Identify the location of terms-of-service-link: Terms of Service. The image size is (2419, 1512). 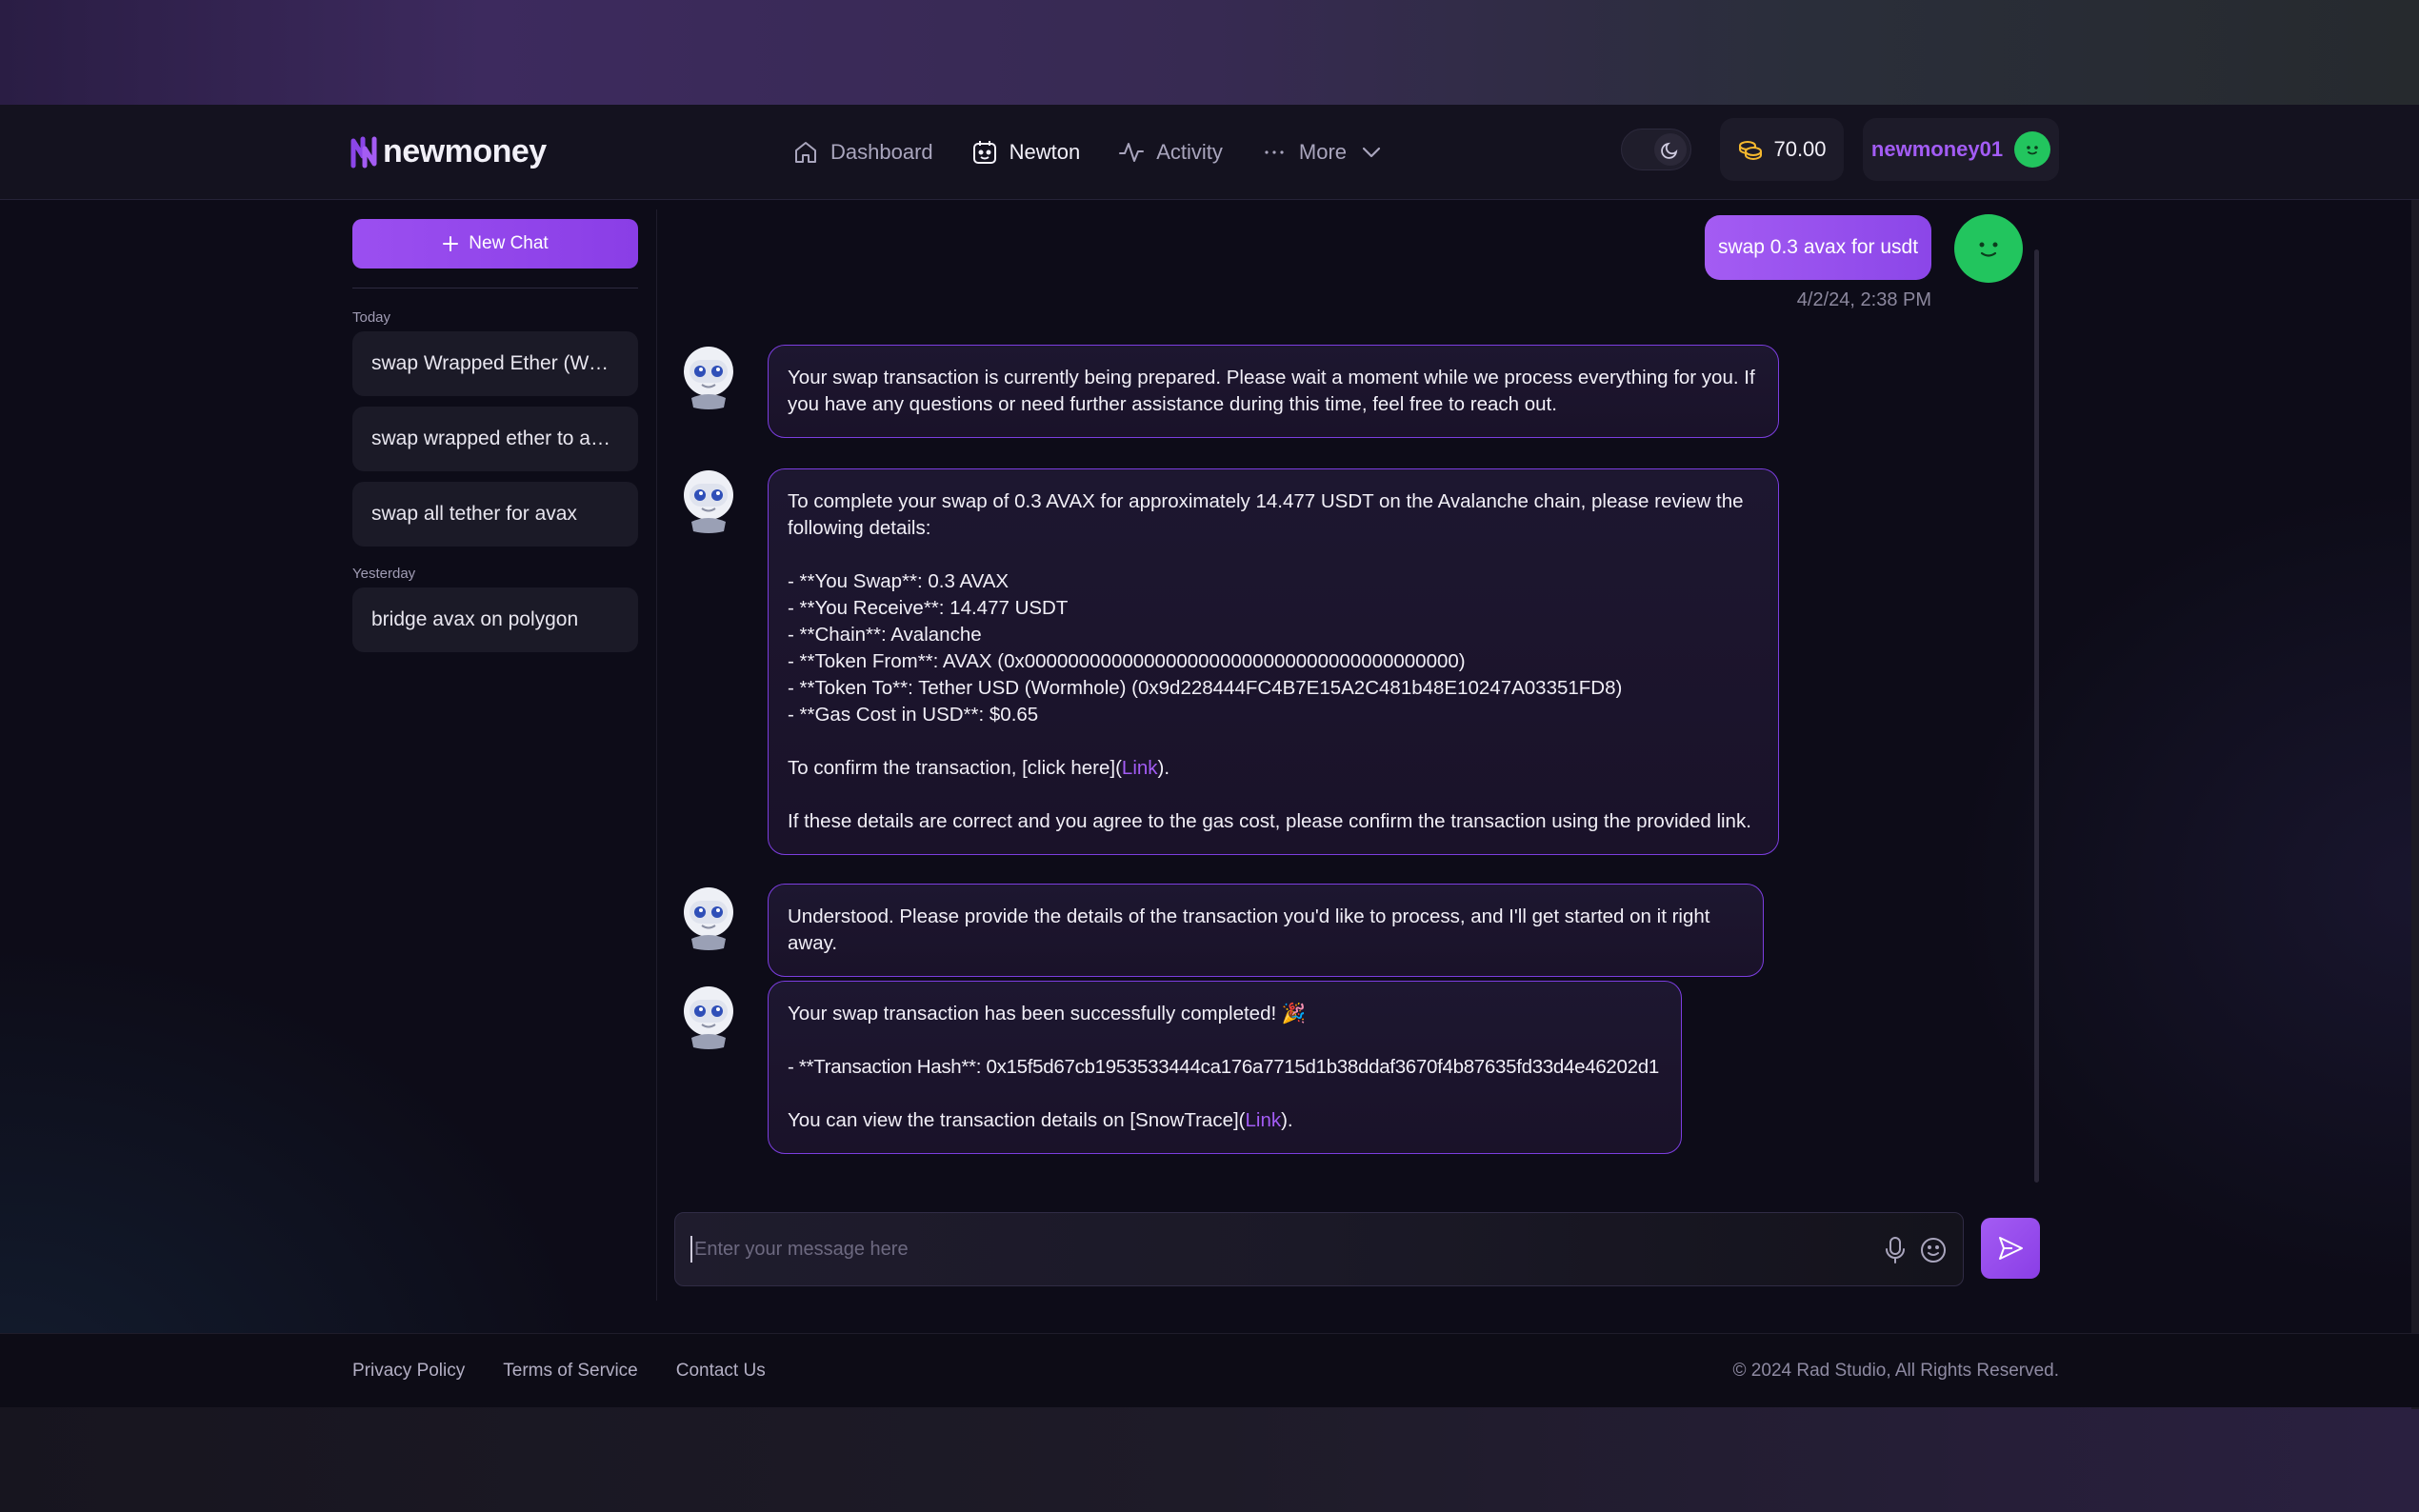
(570, 1371).